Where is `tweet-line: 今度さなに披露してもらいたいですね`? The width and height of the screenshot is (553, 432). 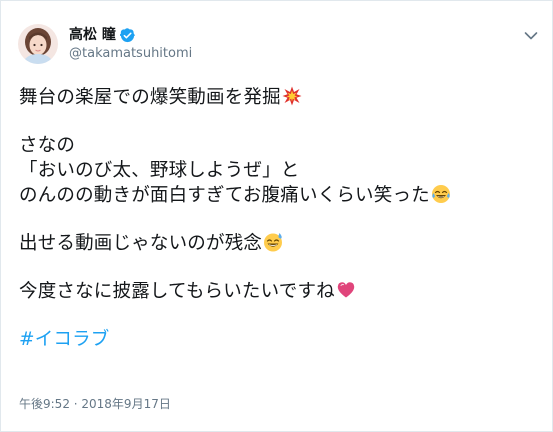 tweet-line: 今度さなに披露してもらいたいですね is located at coordinates (277, 291).